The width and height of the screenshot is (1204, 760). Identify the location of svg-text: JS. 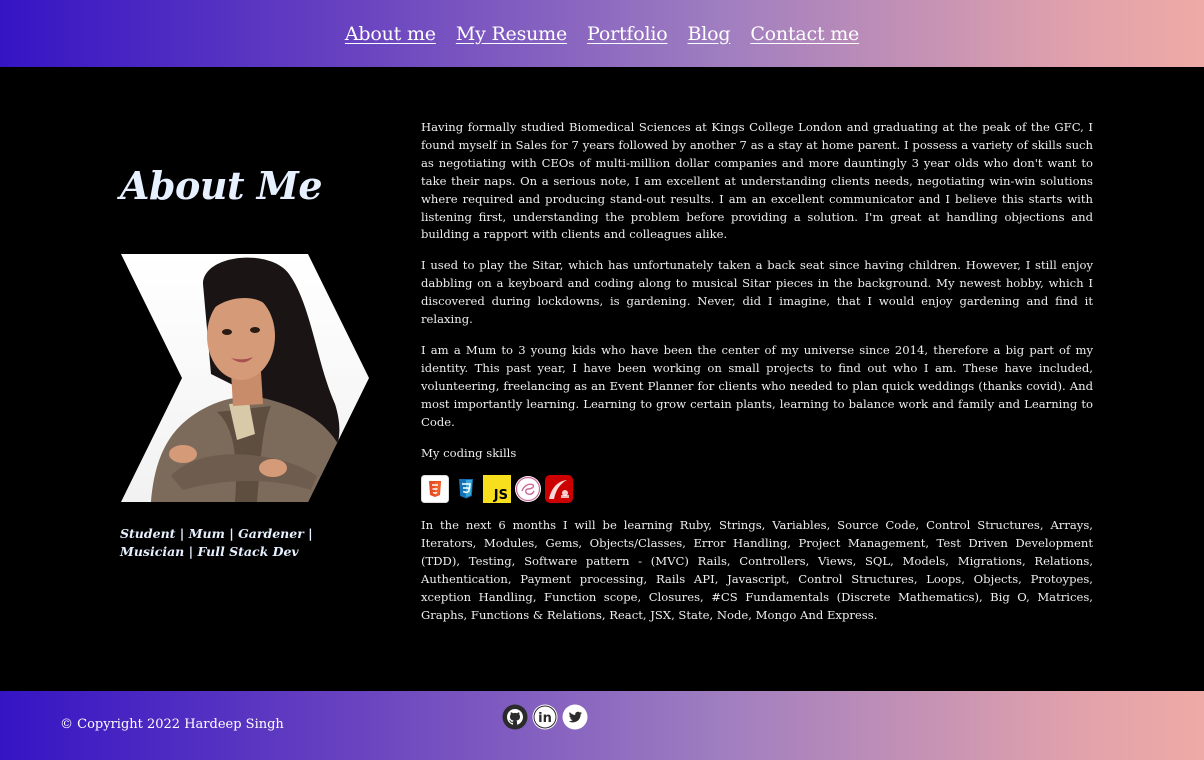
(500, 495).